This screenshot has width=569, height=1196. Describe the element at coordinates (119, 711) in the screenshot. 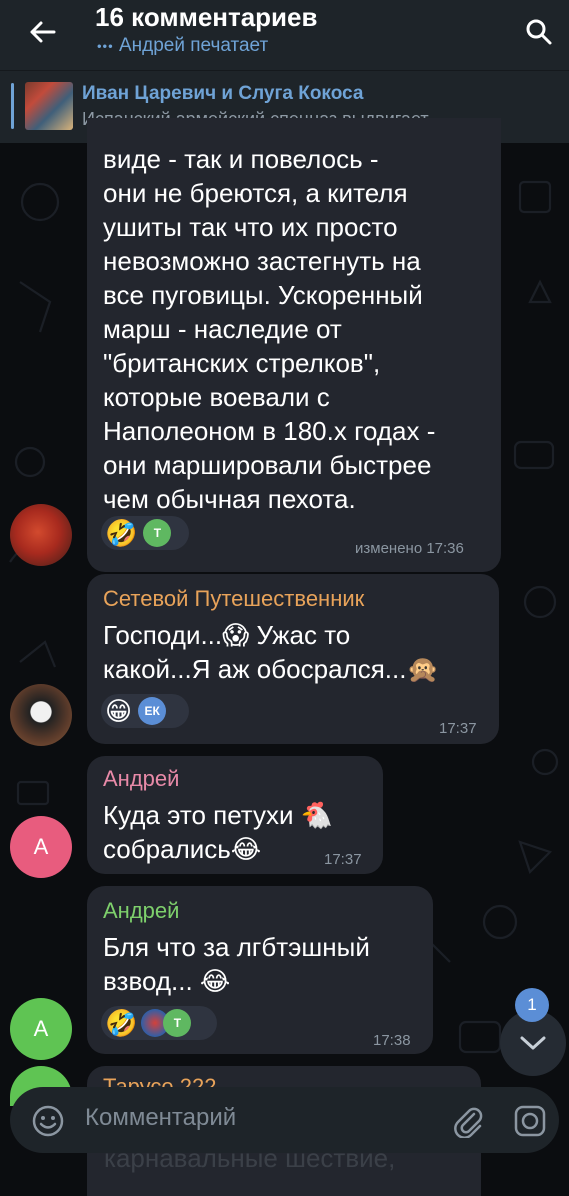

I see `reaction-emoji: 😁` at that location.